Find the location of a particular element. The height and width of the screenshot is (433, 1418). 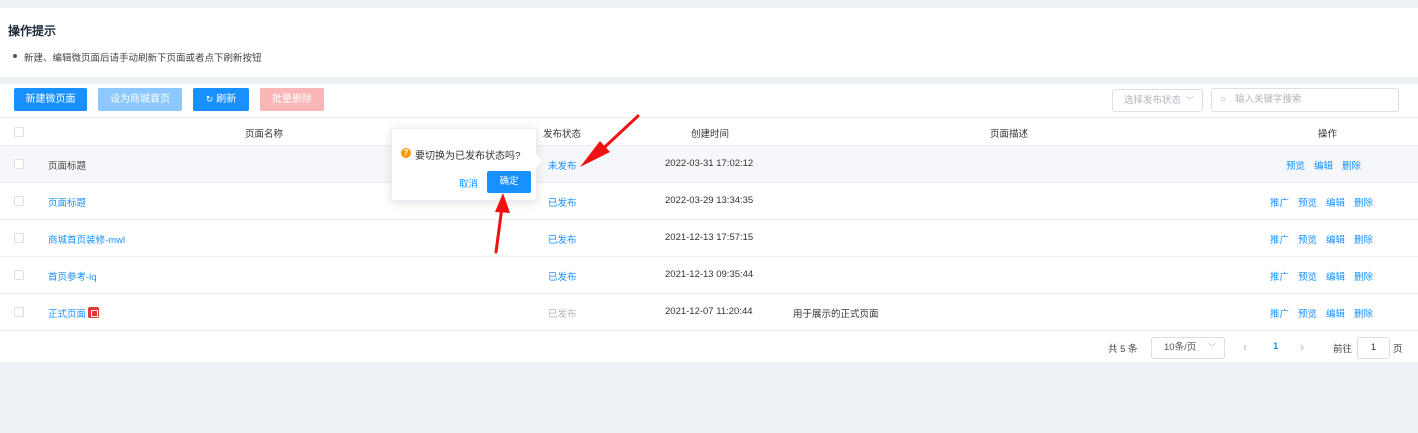

table-row: 页面标题 未发布 2022-03-31 17:02:12 预览 编辑 删除 is located at coordinates (709, 164).